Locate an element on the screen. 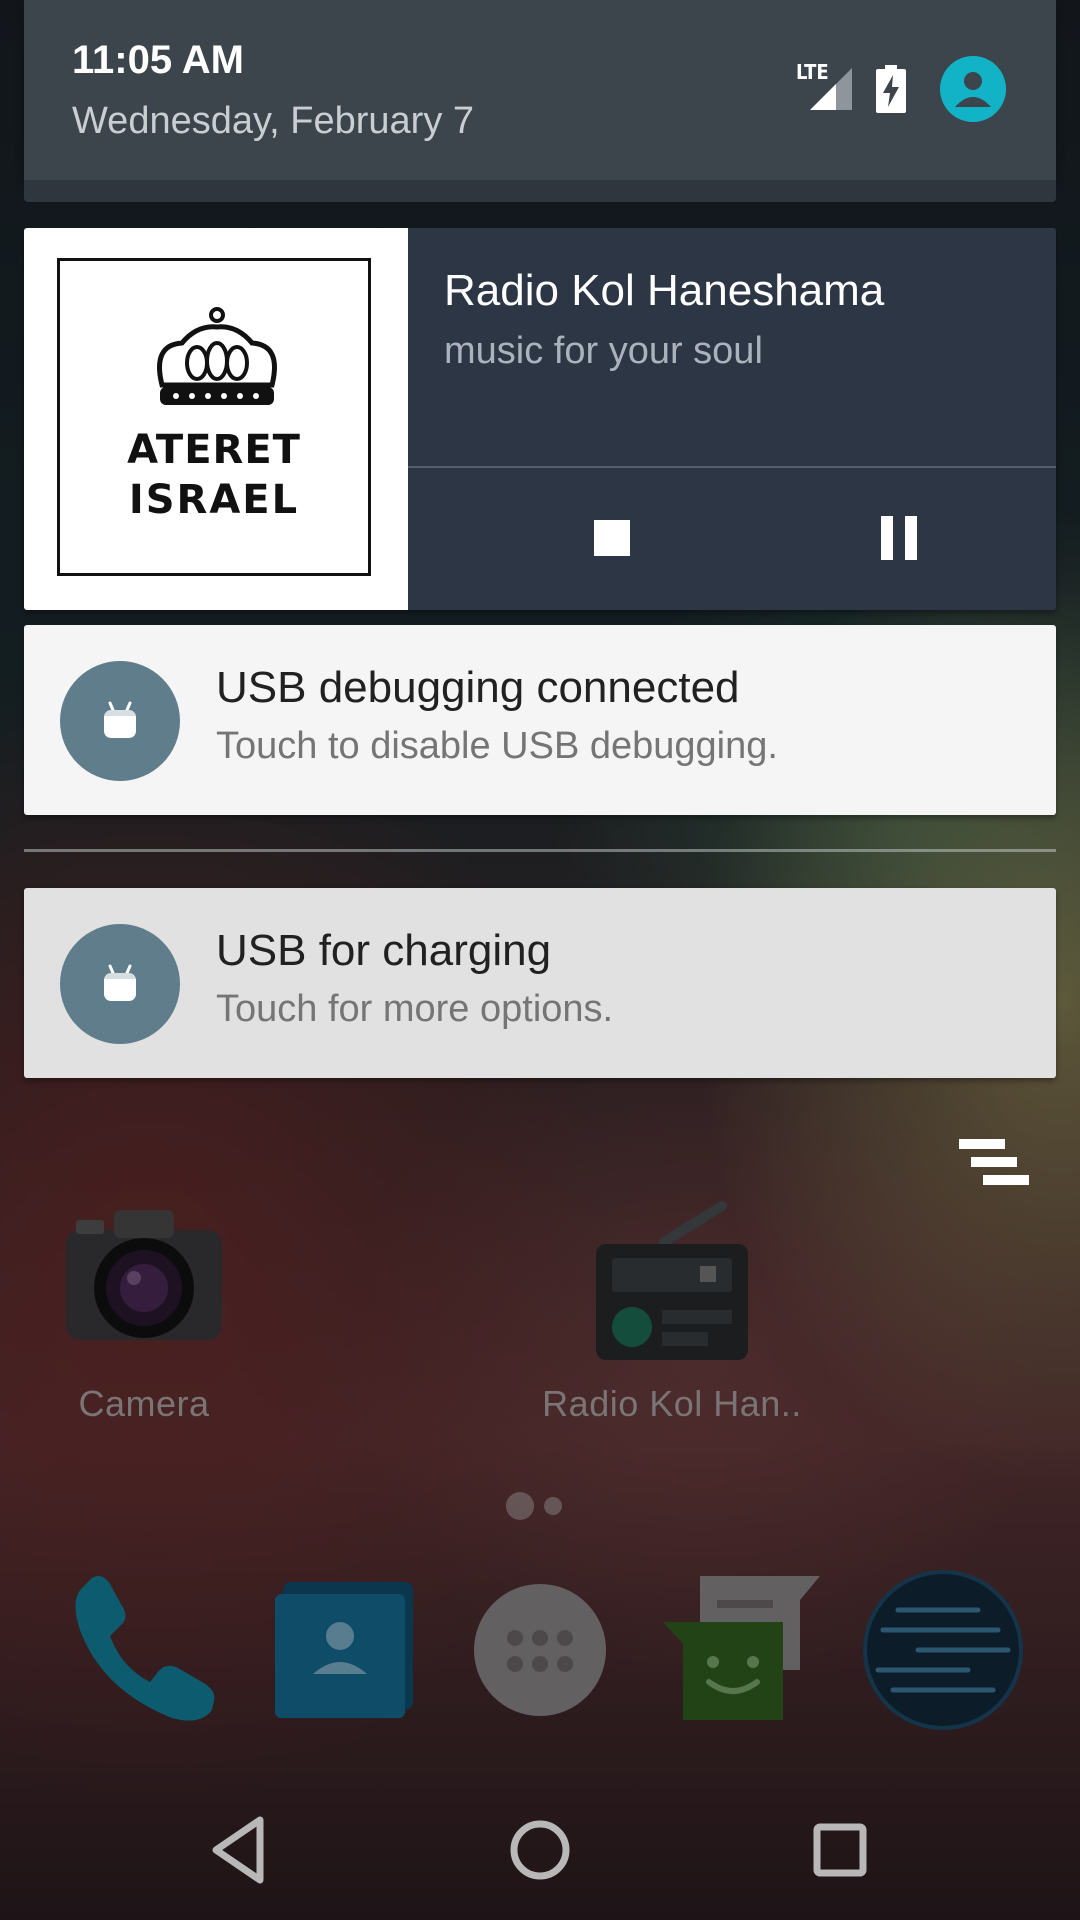 This screenshot has width=1080, height=1920. album-art-frame: ATERET ISRAEL is located at coordinates (214, 417).